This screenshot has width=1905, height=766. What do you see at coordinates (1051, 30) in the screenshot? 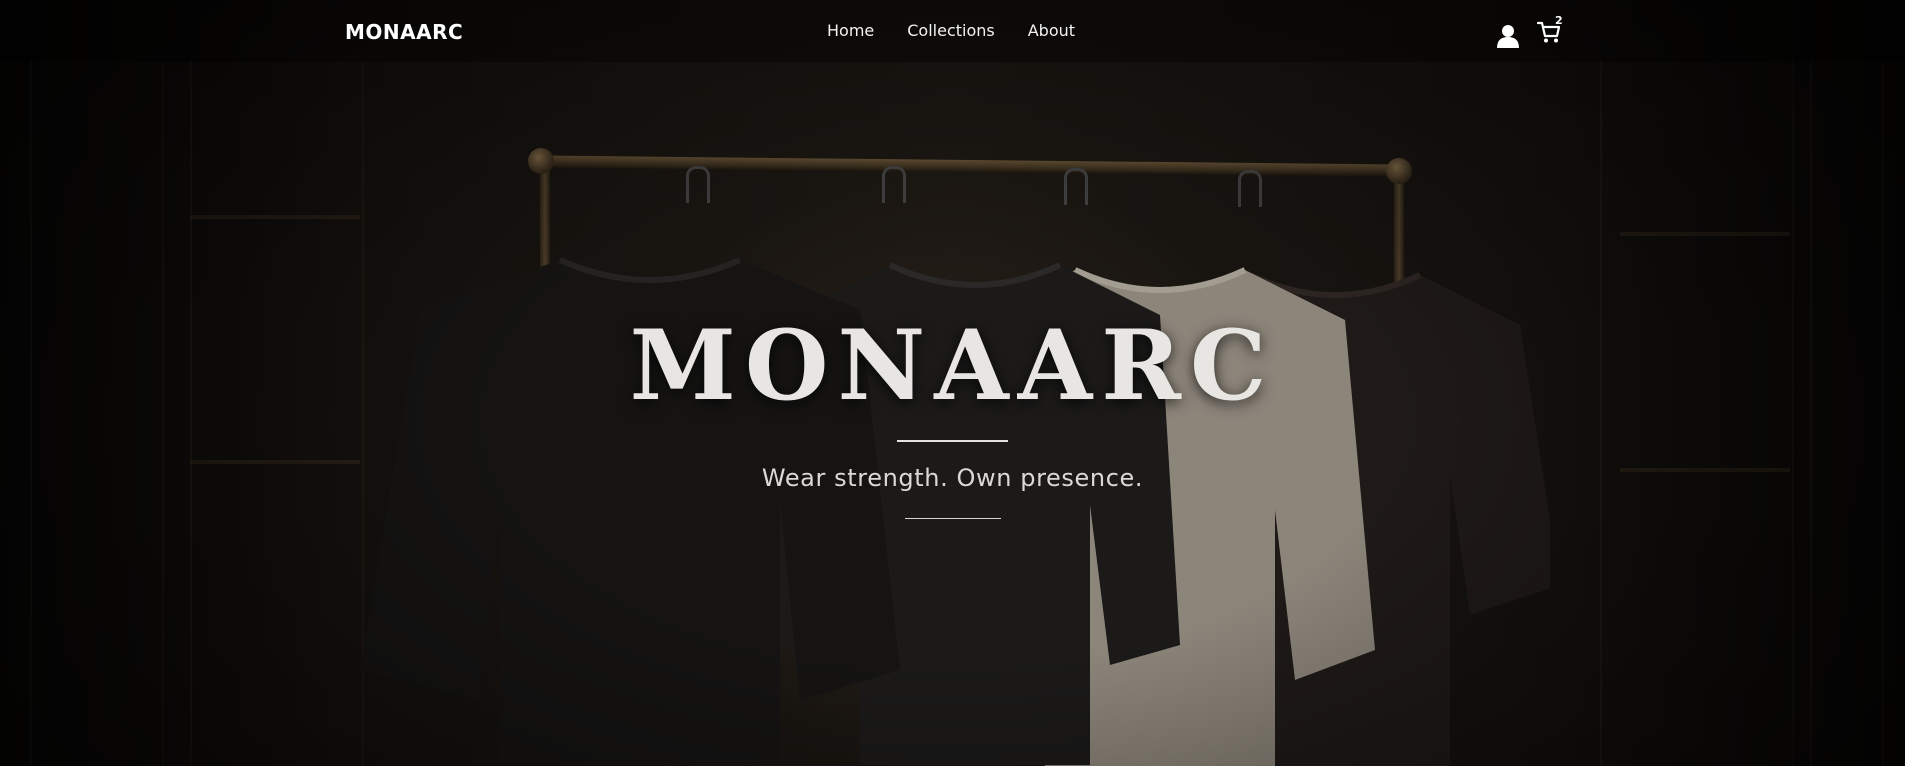
I see `nav-link-about: About` at bounding box center [1051, 30].